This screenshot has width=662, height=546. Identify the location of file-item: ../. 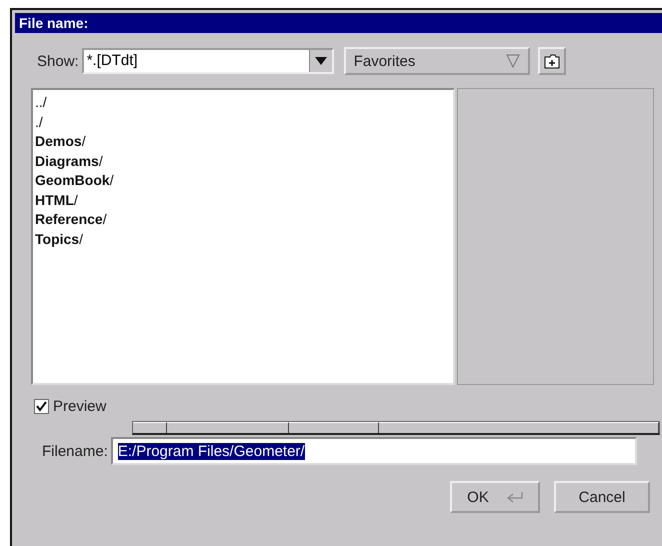
(243, 102).